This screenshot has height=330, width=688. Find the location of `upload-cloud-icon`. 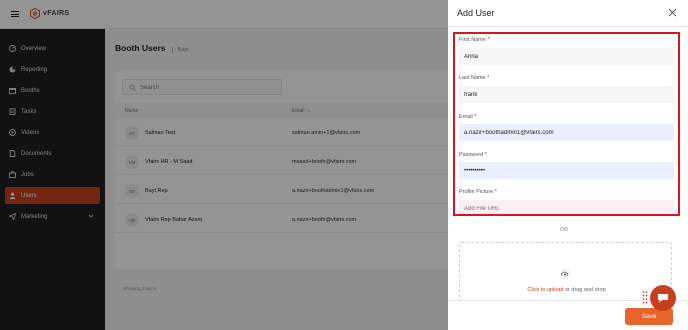

upload-cloud-icon is located at coordinates (565, 274).